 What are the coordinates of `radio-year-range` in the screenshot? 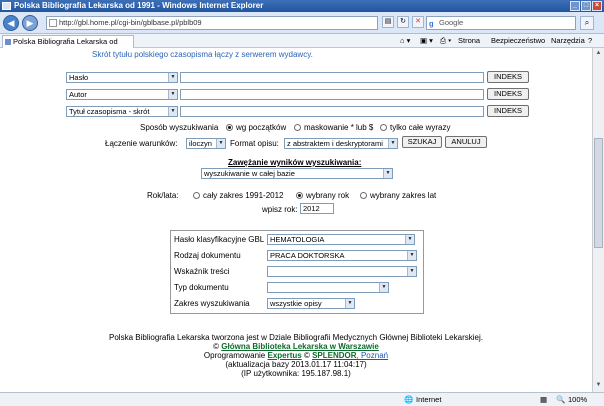 It's located at (363, 195).